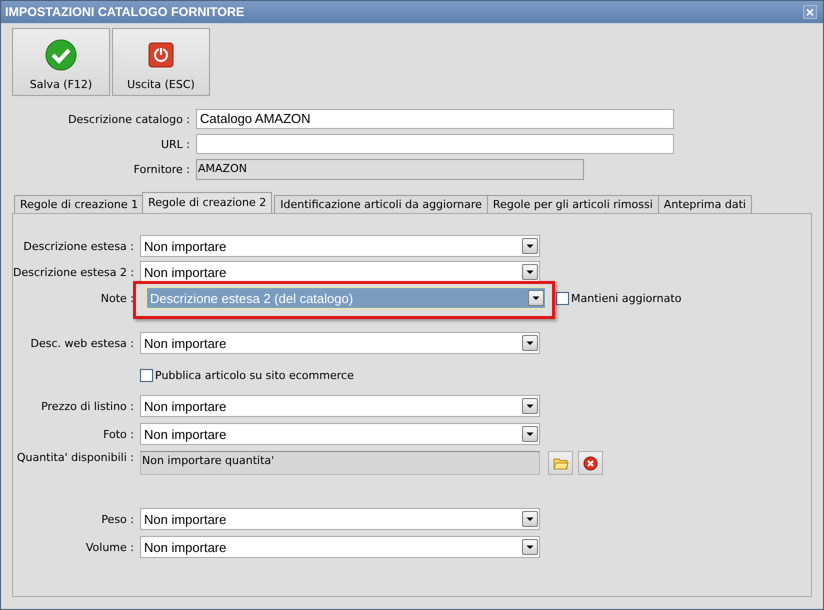 This screenshot has width=824, height=610. I want to click on window-title: IMPOSTAZIONI CATALOGO FORNITORE, so click(124, 12).